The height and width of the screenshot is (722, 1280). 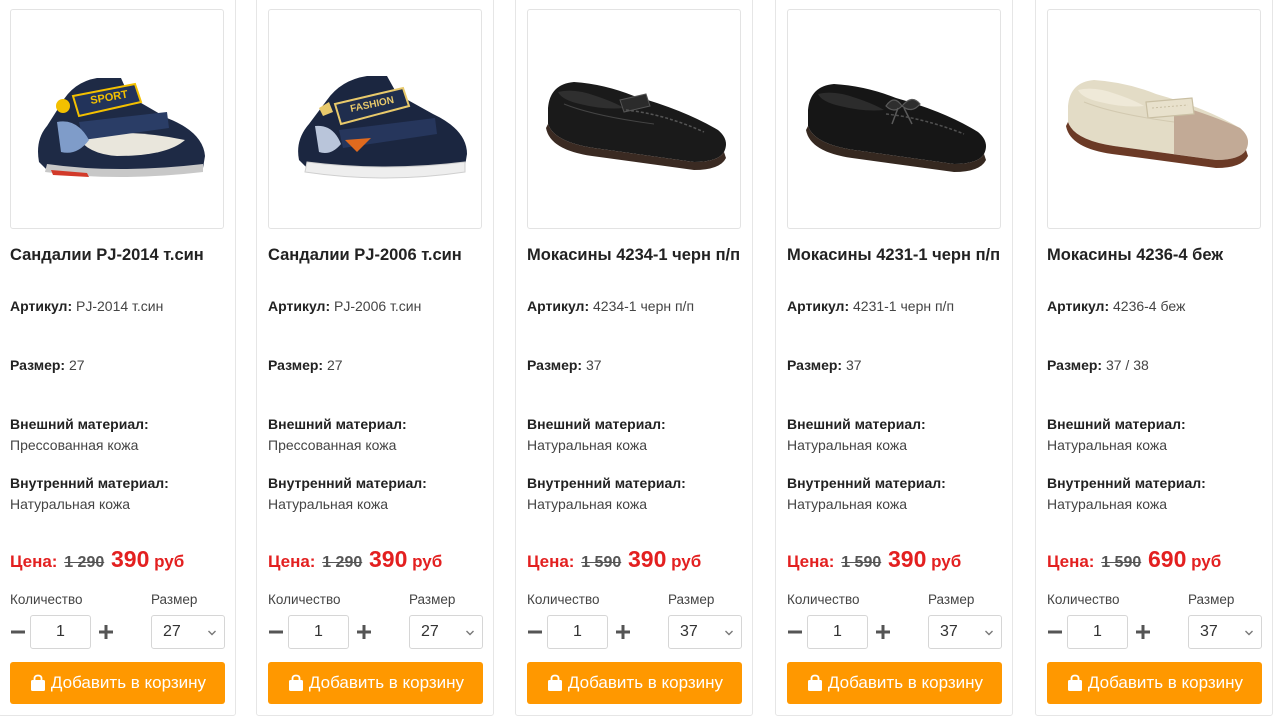 I want to click on product-title: Мокасины 4236-4 беж, so click(x=1155, y=255).